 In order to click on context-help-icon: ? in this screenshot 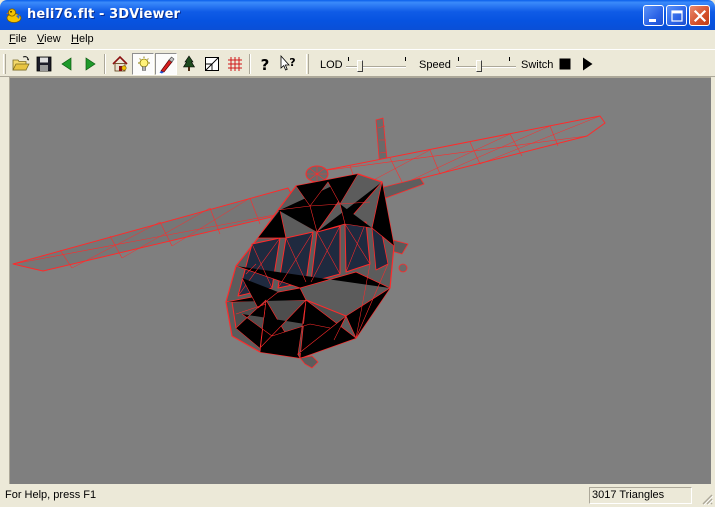, I will do `click(288, 62)`.